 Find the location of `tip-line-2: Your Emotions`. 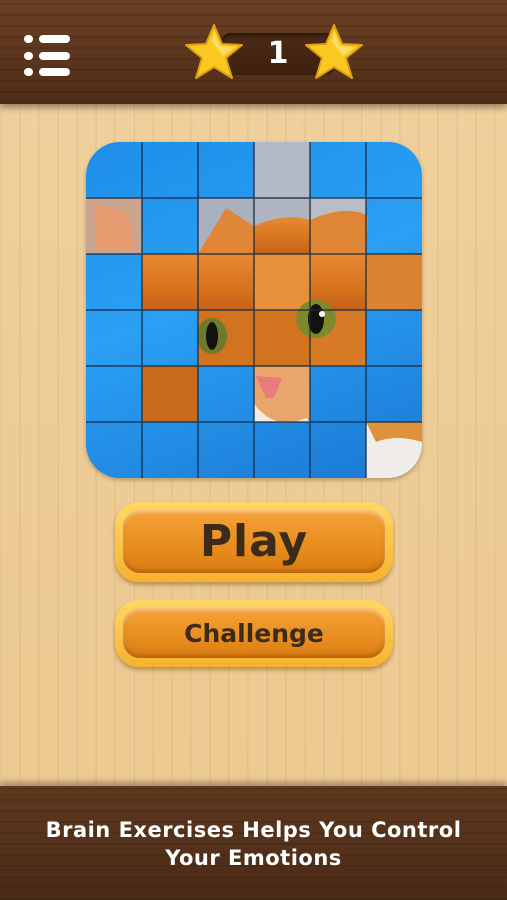

tip-line-2: Your Emotions is located at coordinates (253, 858).